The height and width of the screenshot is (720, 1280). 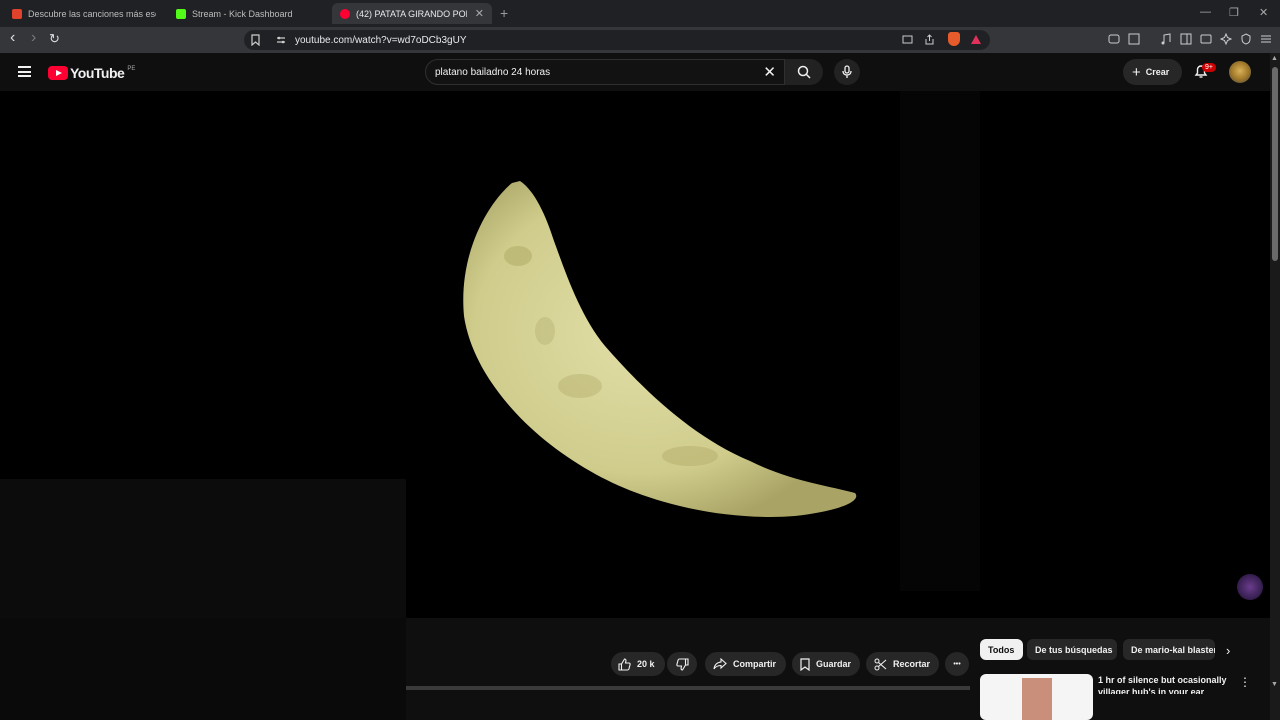 I want to click on dancing-banana-image, so click(x=660, y=349).